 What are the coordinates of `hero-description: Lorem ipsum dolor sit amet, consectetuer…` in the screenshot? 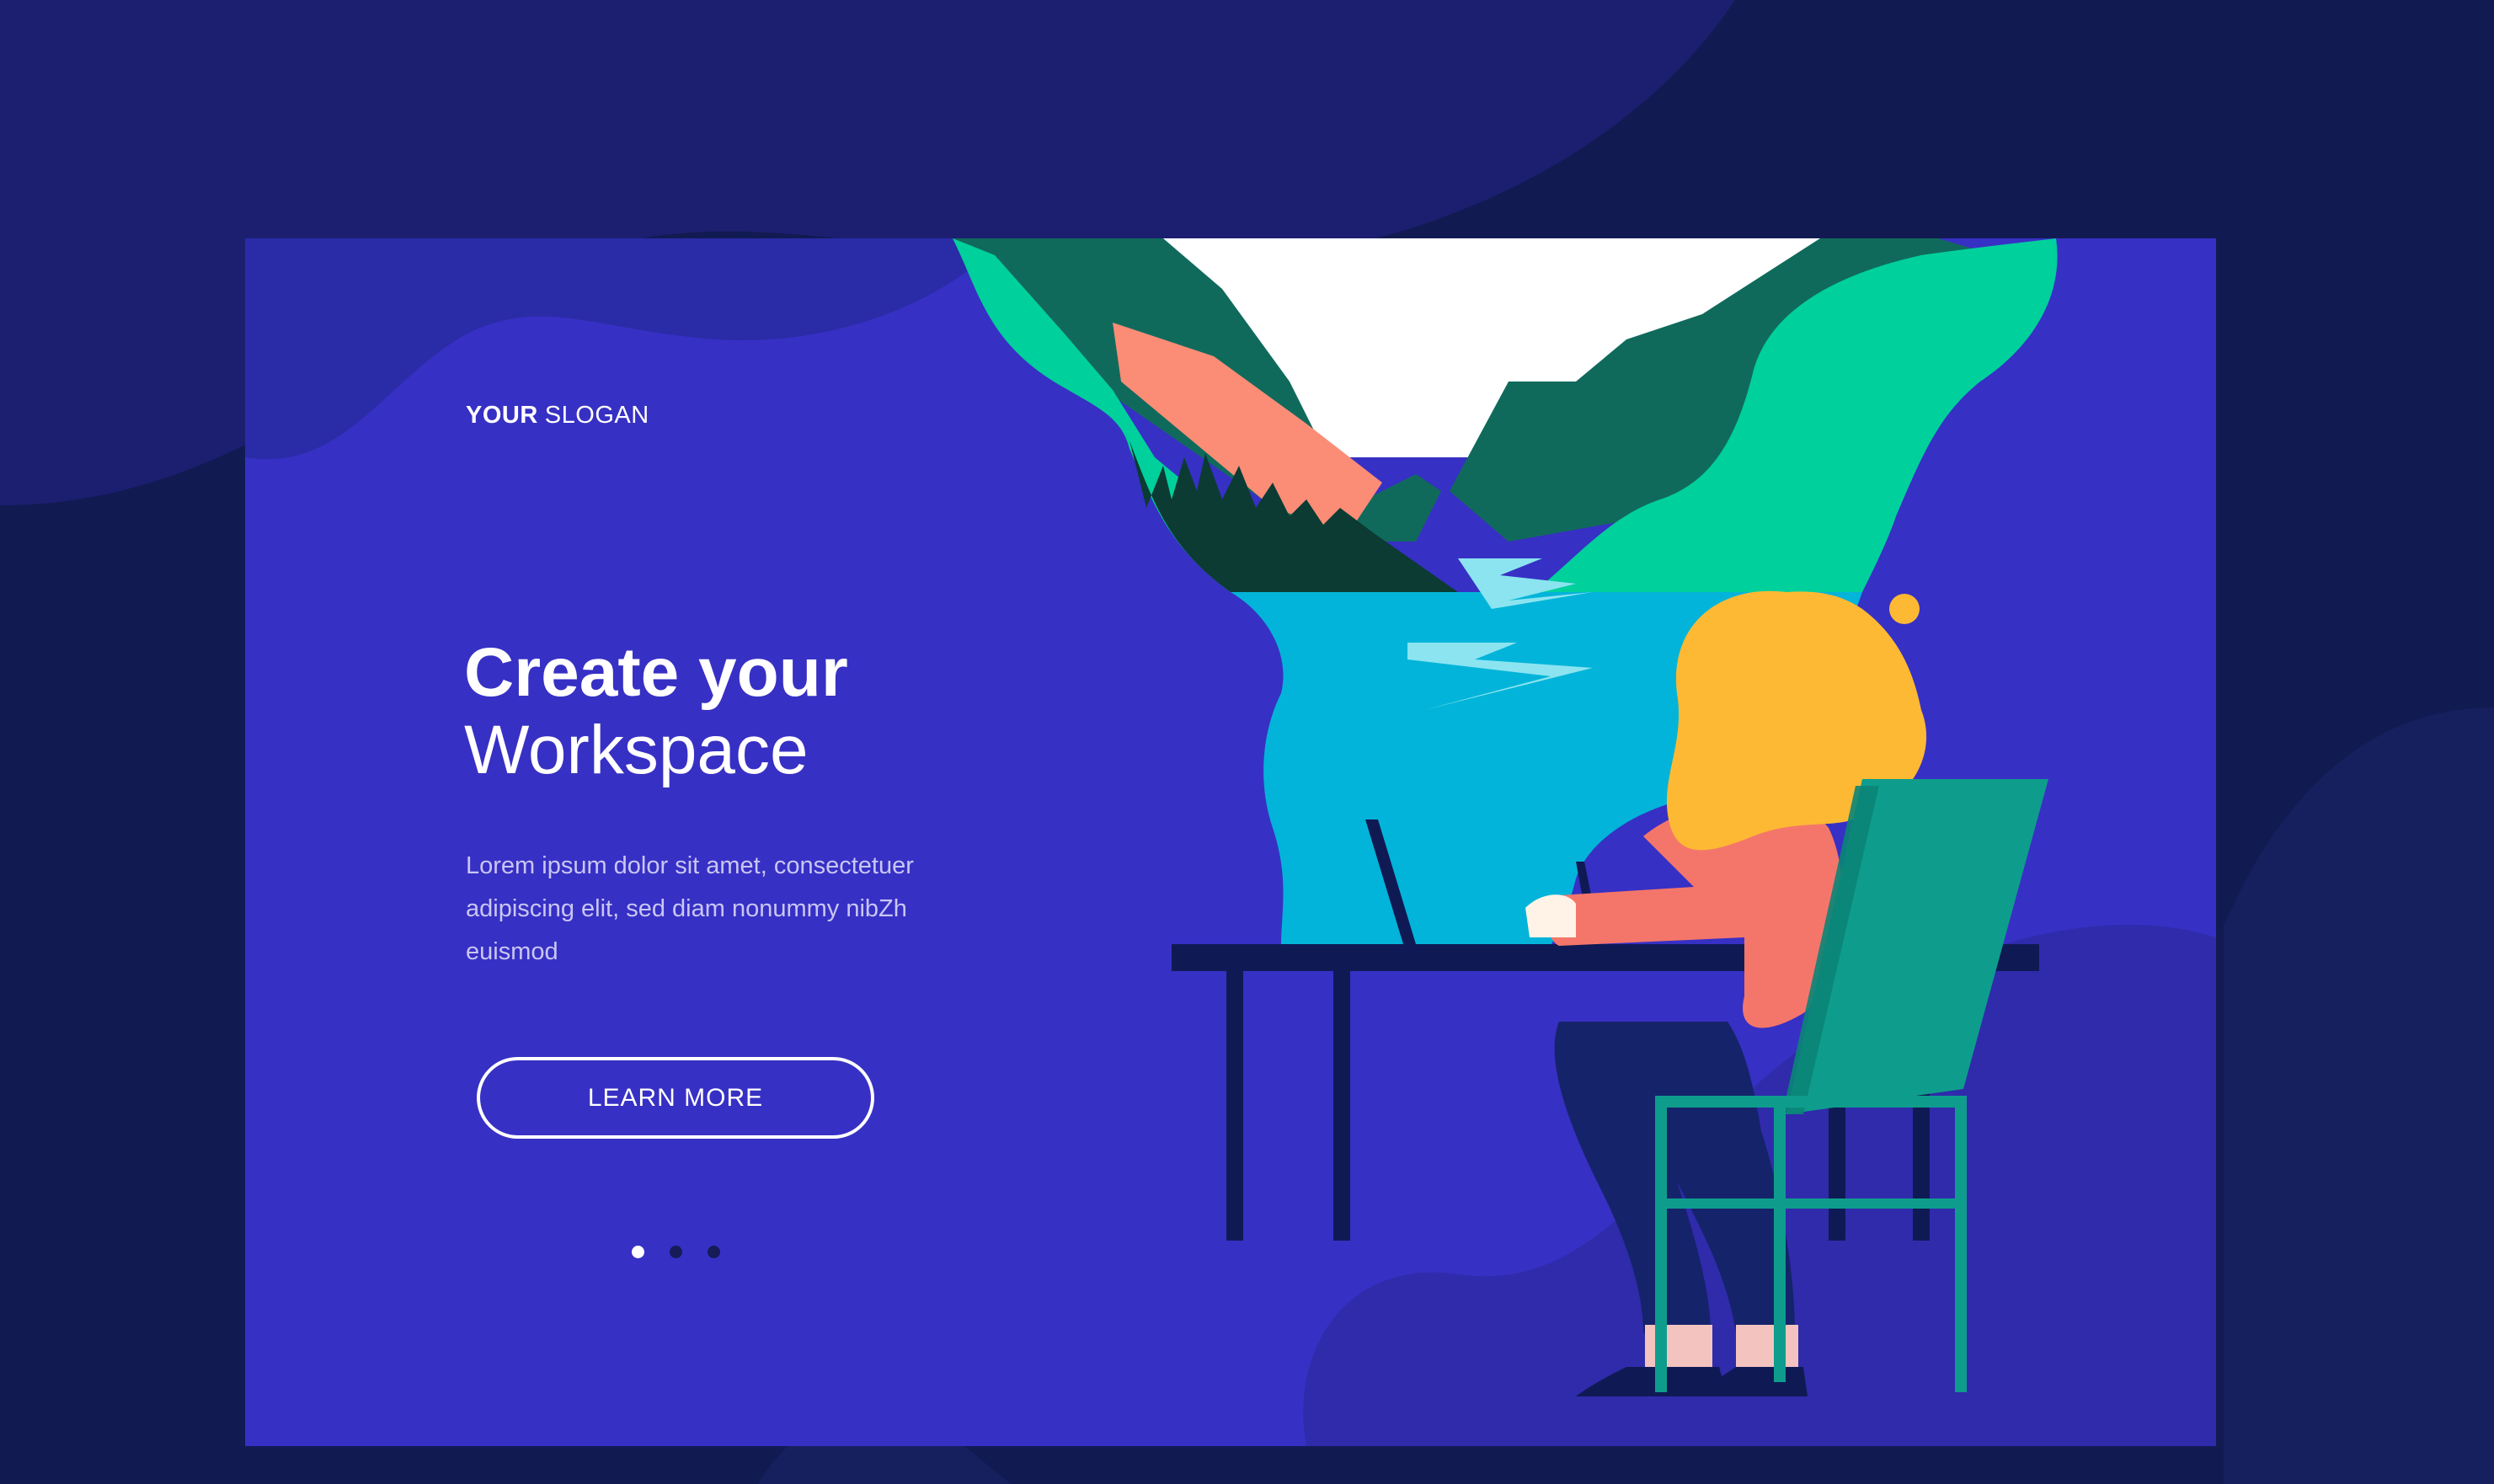 It's located at (690, 909).